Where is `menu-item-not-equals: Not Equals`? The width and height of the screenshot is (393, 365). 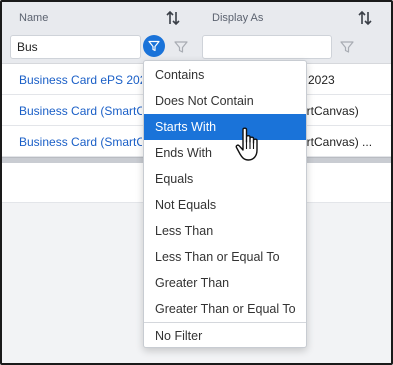 menu-item-not-equals: Not Equals is located at coordinates (225, 205).